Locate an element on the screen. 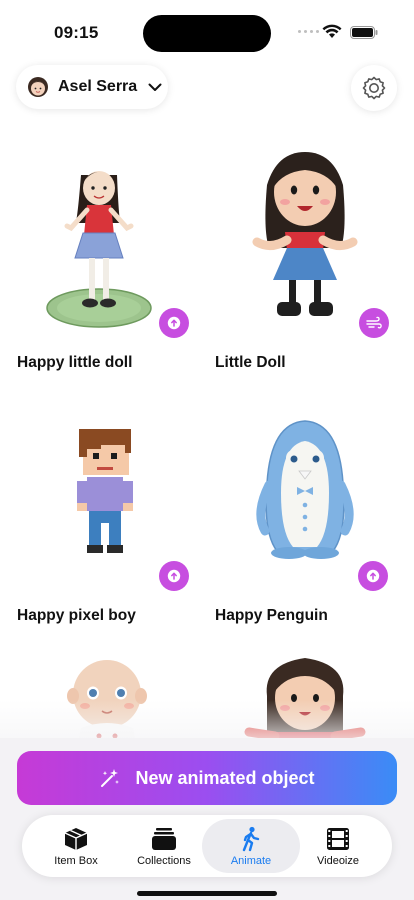 This screenshot has width=414, height=900. walking-figure-icon is located at coordinates (251, 838).